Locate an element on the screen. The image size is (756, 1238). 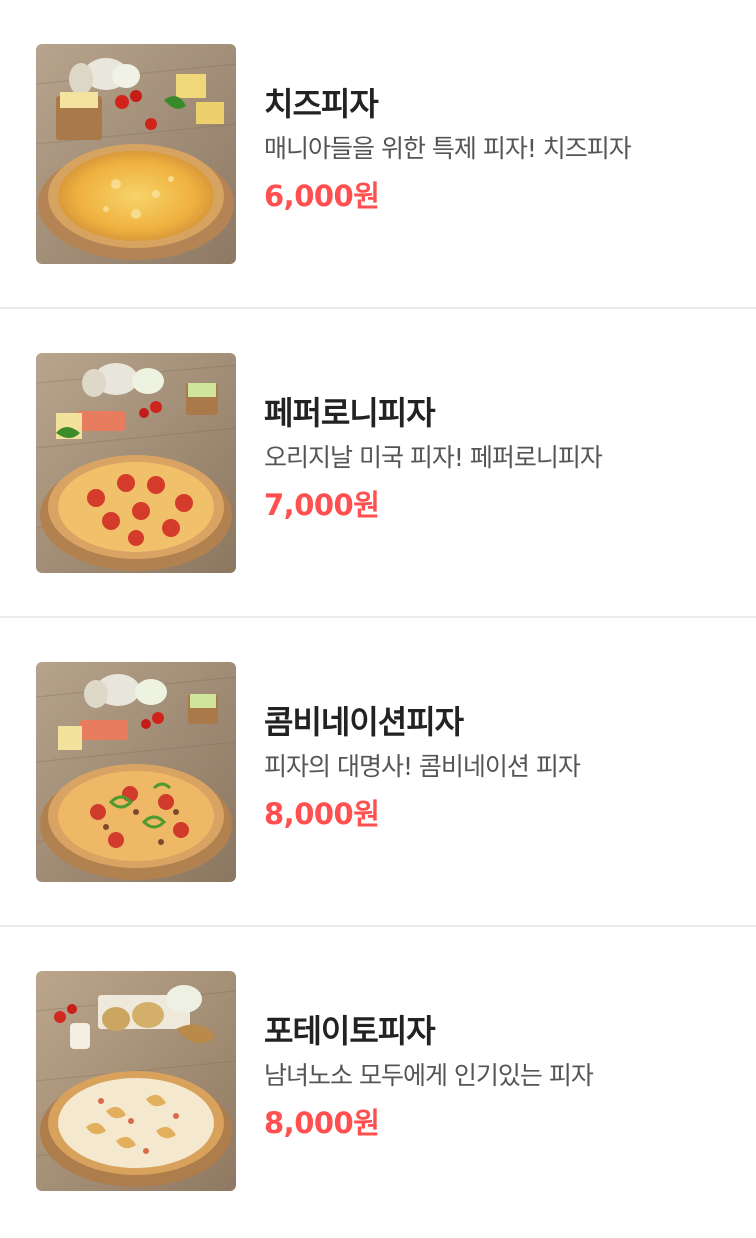
menu-item-info: 페퍼로니피자 오리지날 미국 피자! 페퍼로니피자 7,000원 is located at coordinates (500, 458).